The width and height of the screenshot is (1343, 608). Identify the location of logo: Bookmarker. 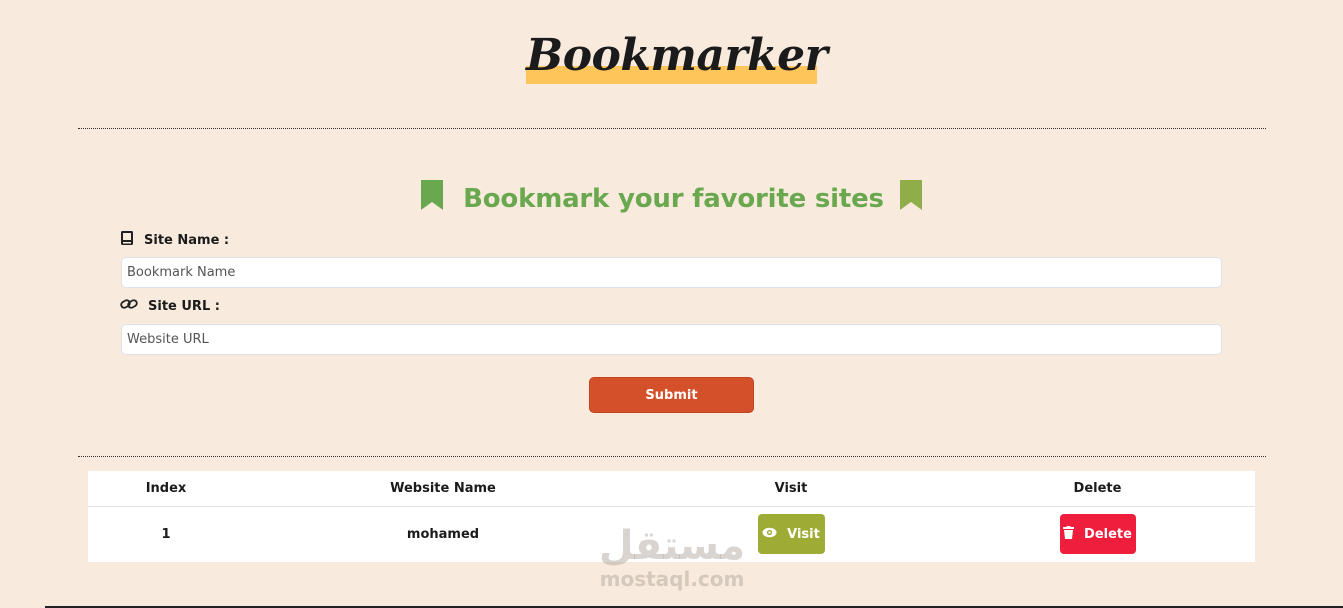
(677, 56).